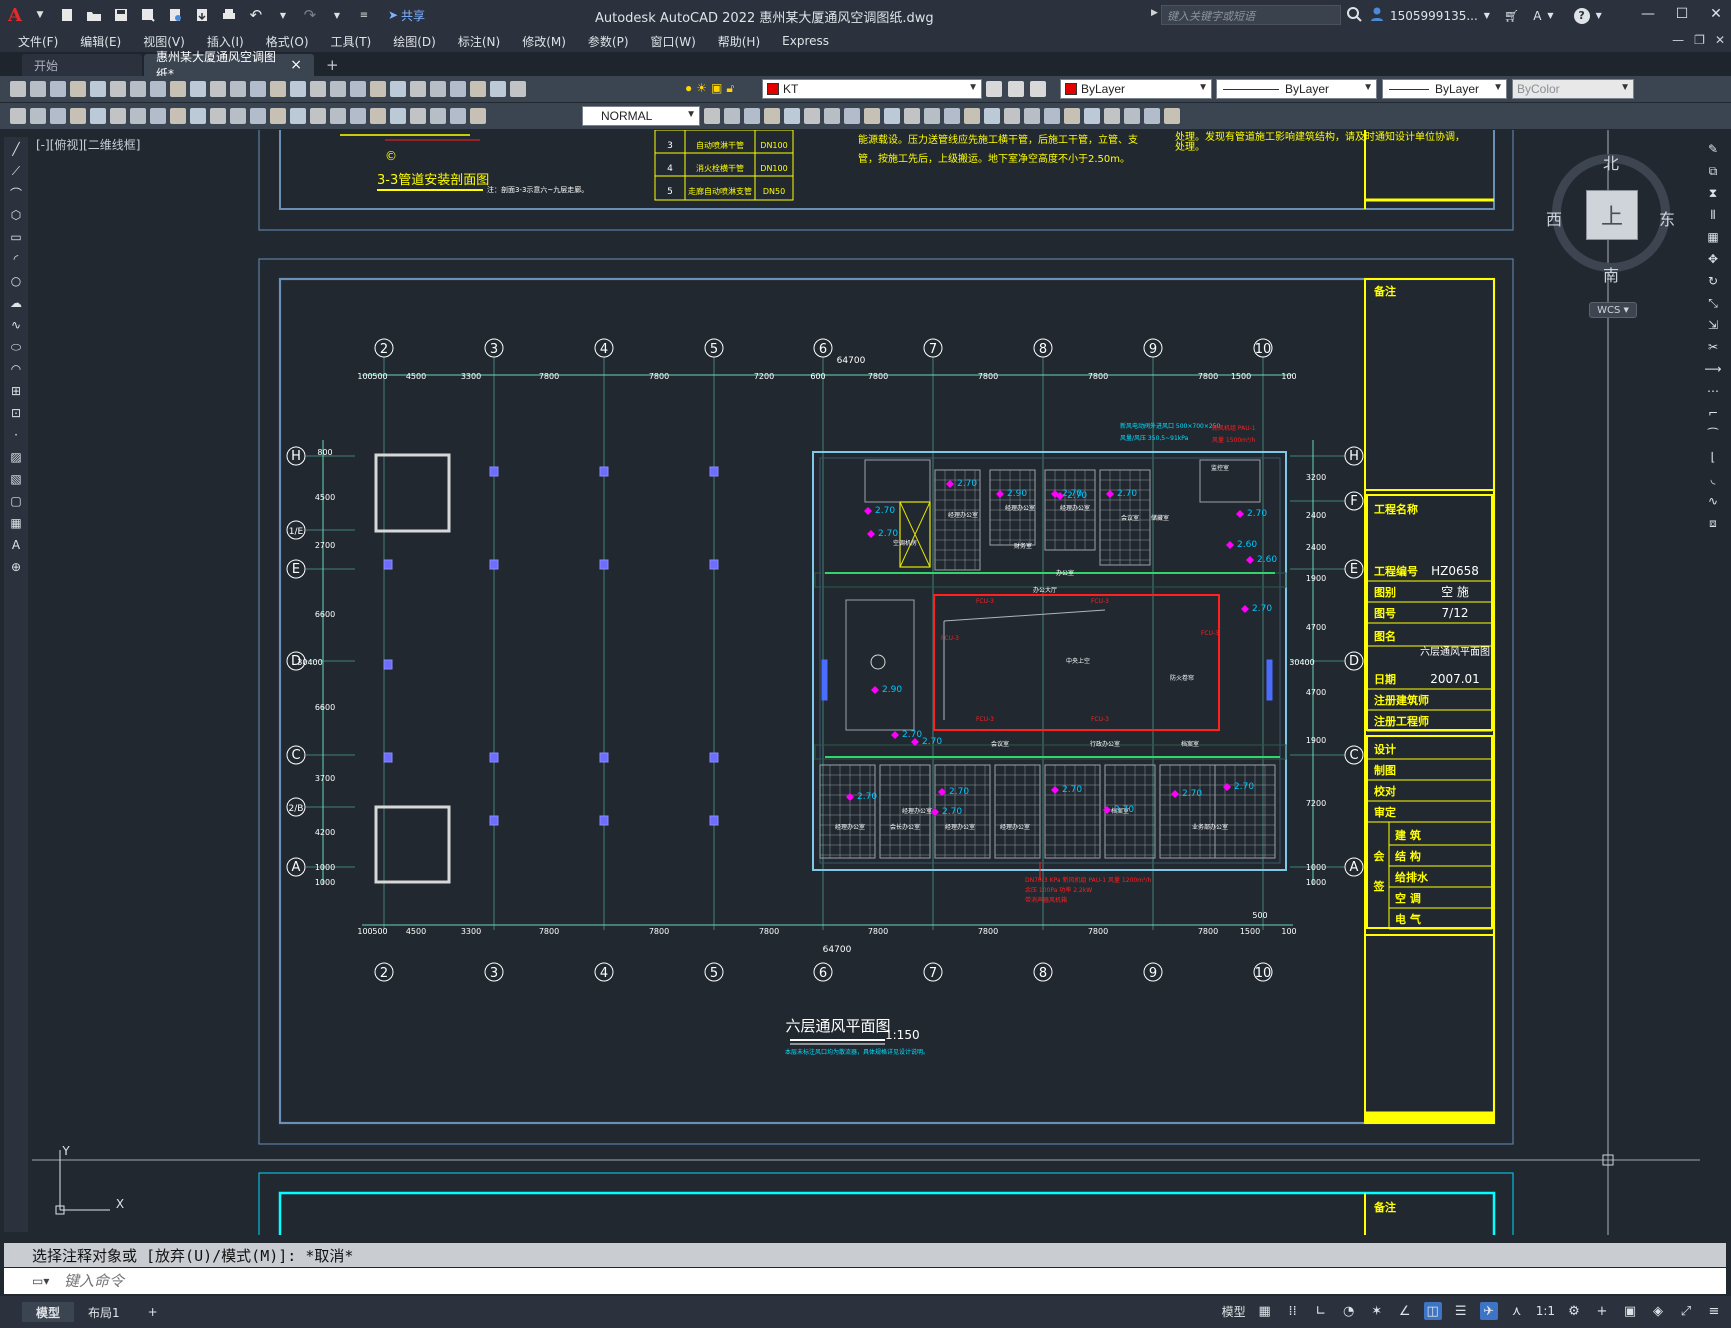 The height and width of the screenshot is (1328, 1731). I want to click on center-mark-icon, so click(358, 116).